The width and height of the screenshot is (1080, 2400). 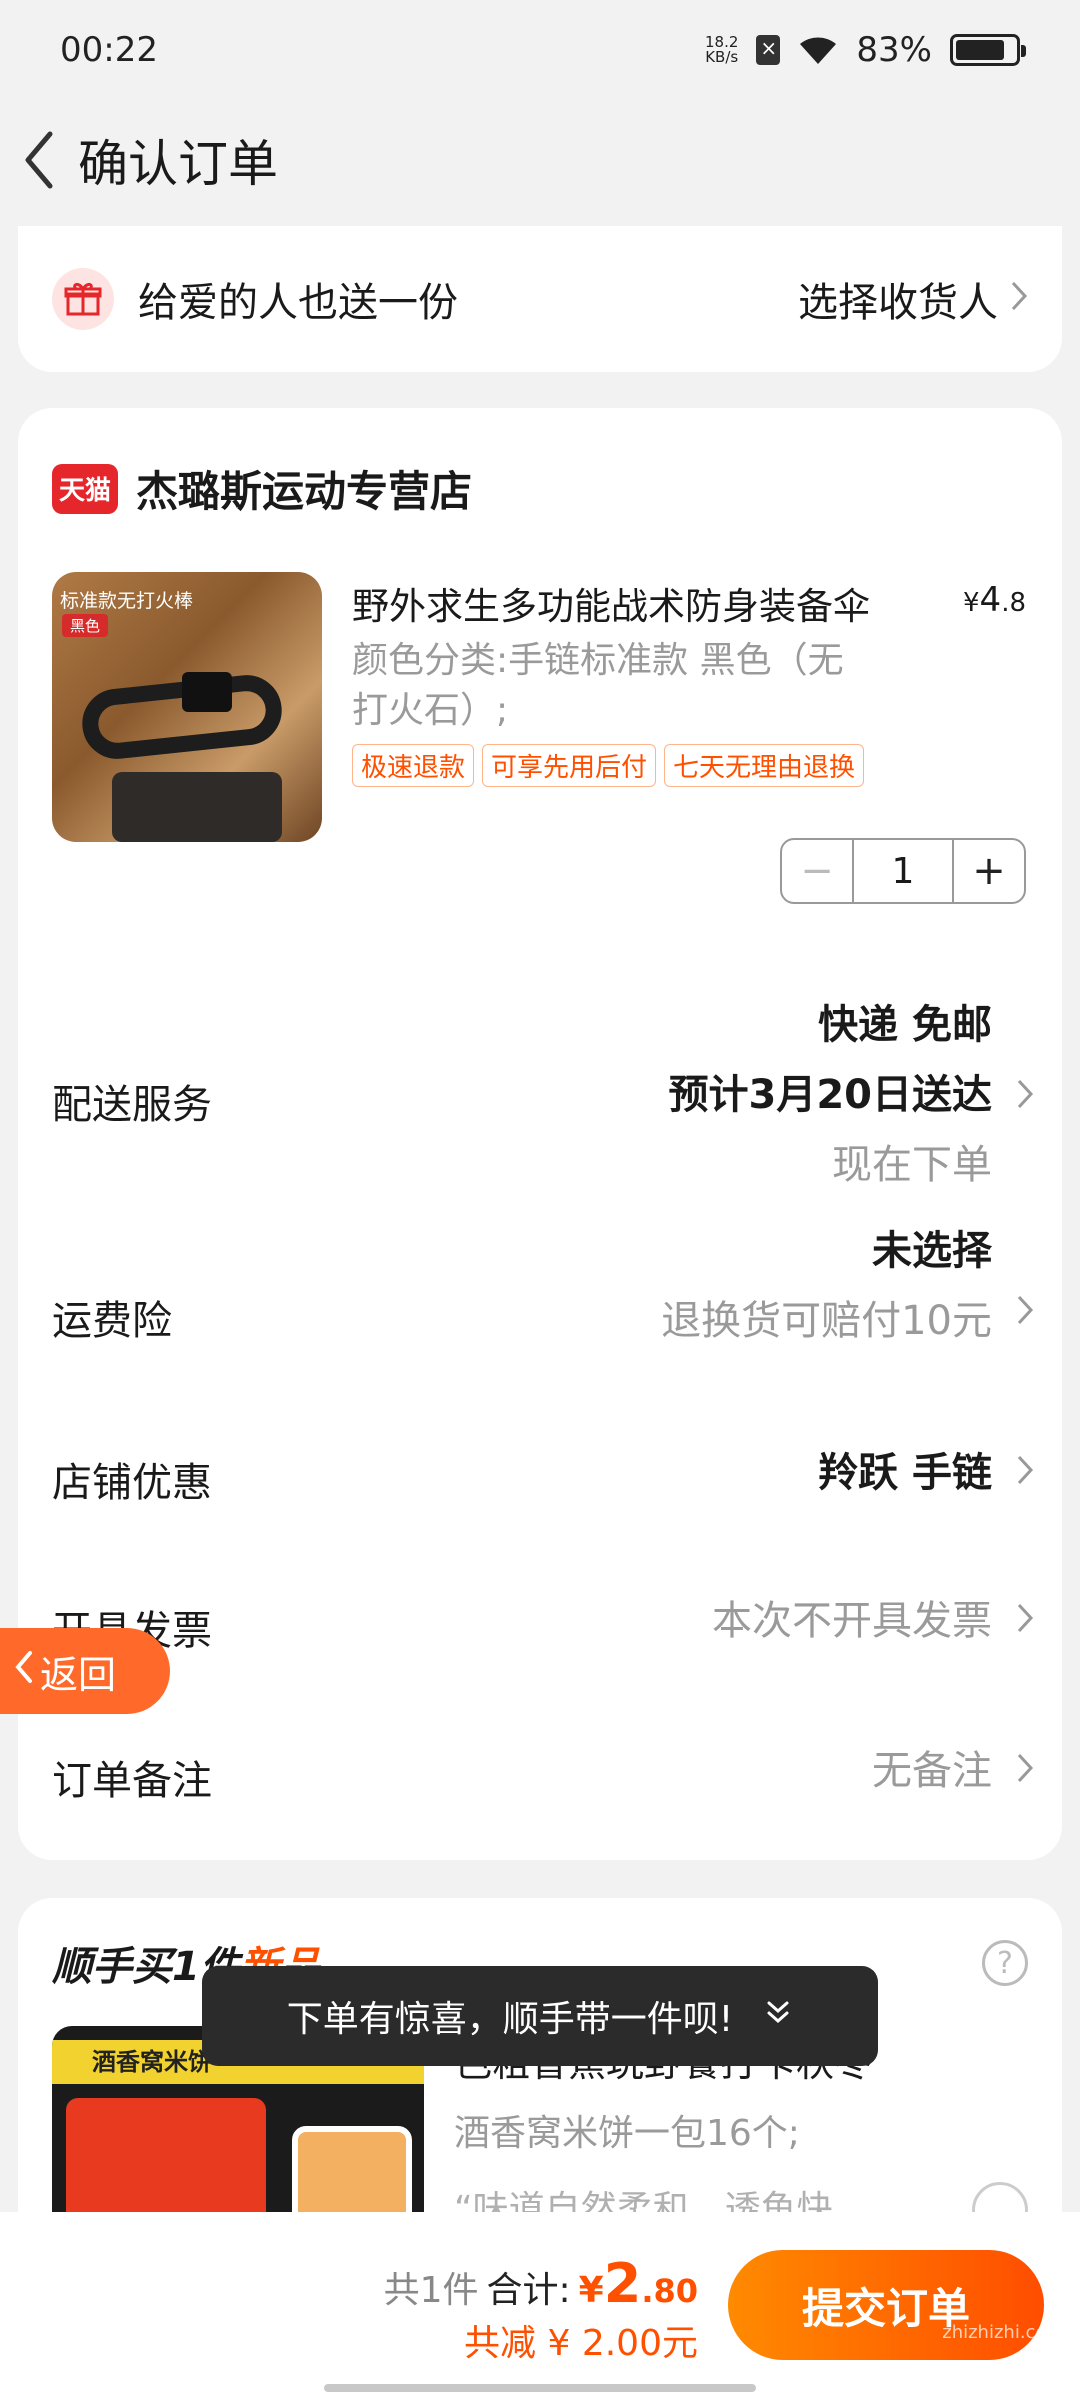 What do you see at coordinates (528, 2290) in the screenshot?
I see `total-label: 合计:` at bounding box center [528, 2290].